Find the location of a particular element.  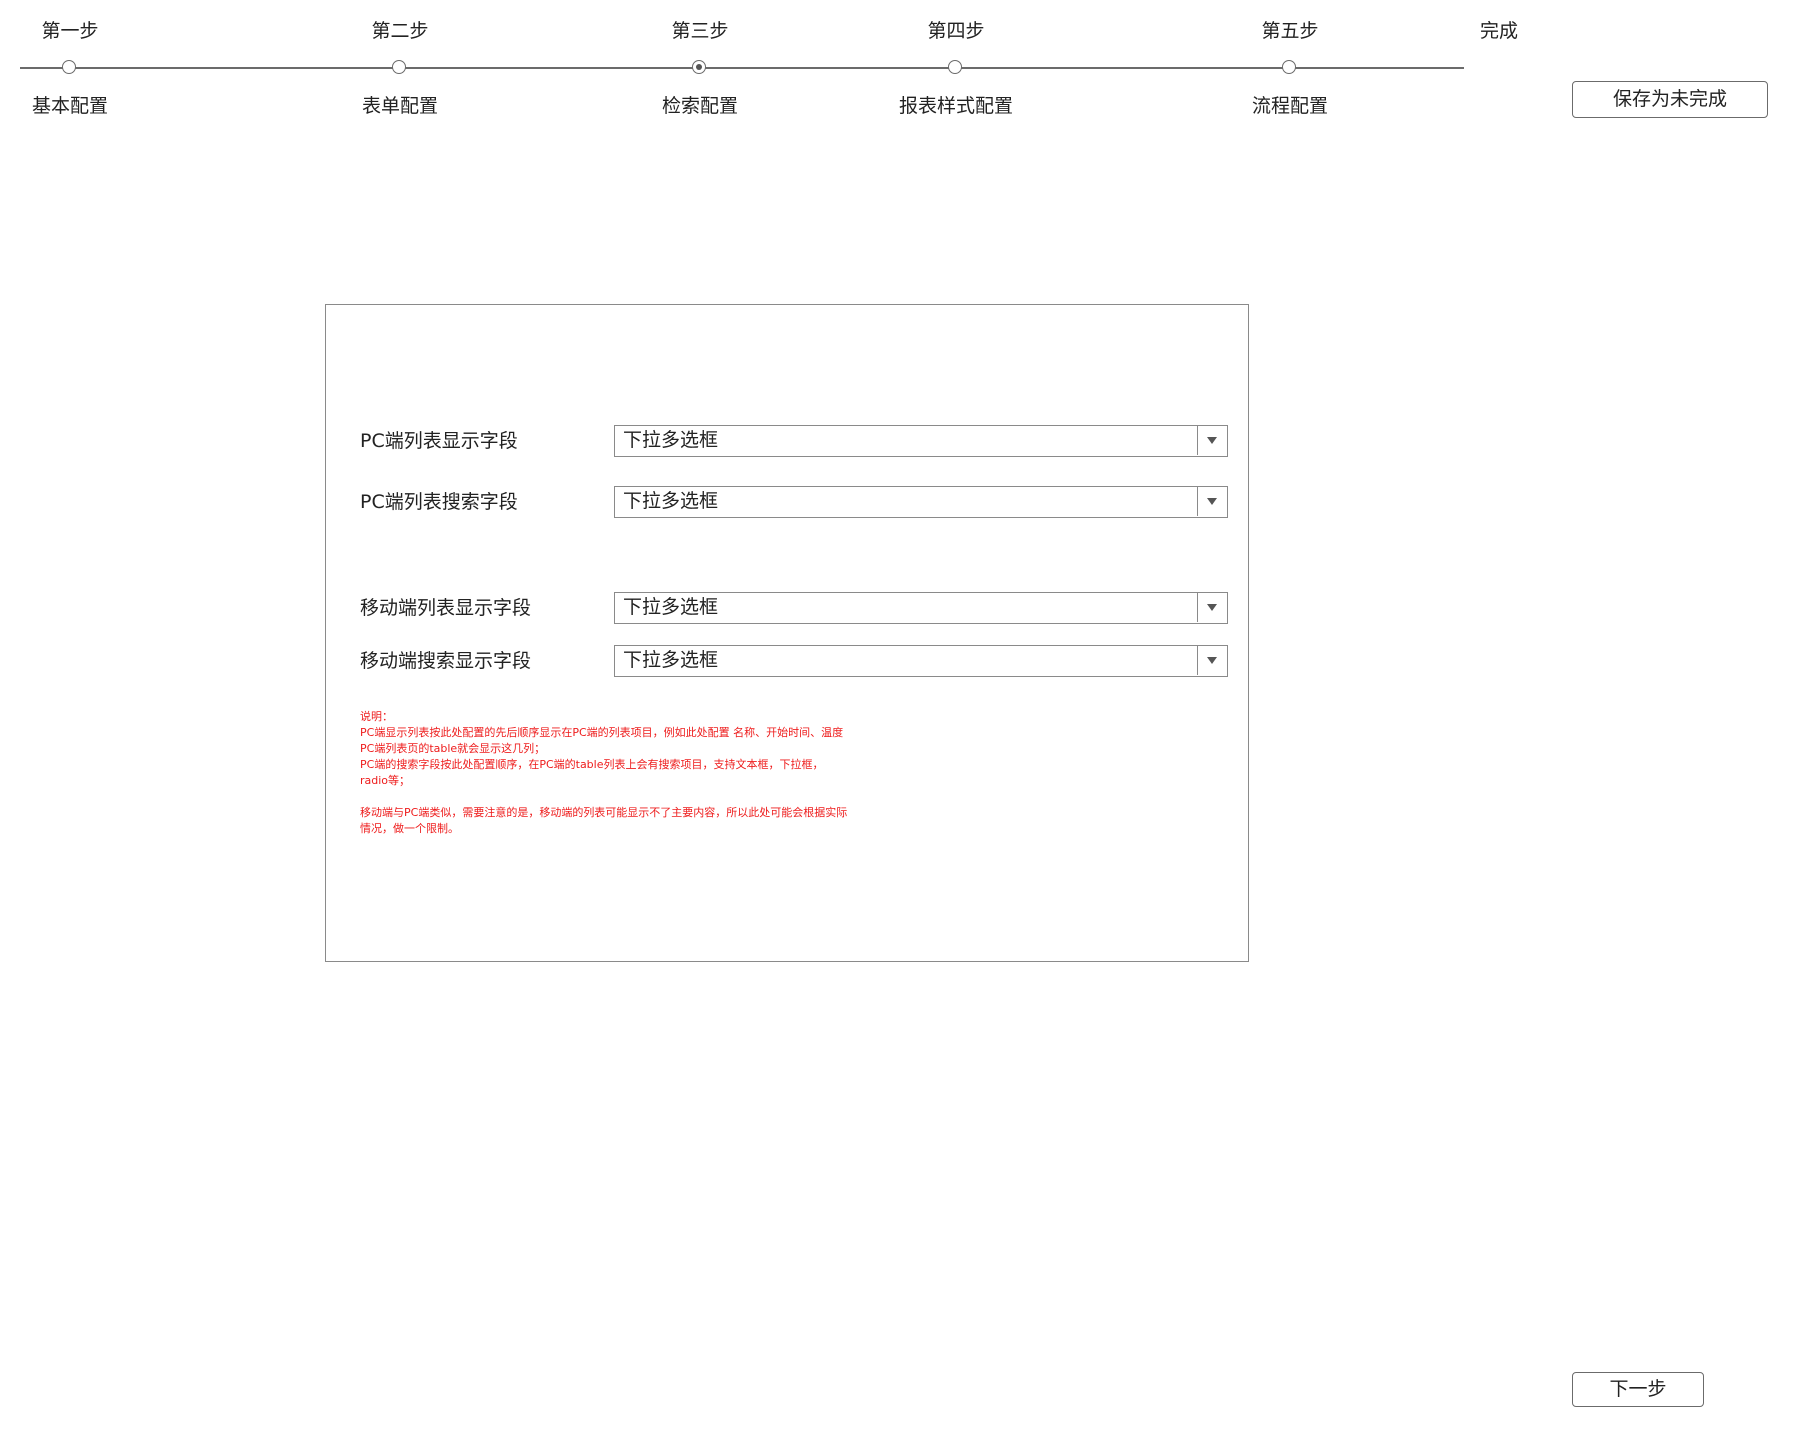

save-as-incomplete-button: 保存为未完成 is located at coordinates (1670, 99).